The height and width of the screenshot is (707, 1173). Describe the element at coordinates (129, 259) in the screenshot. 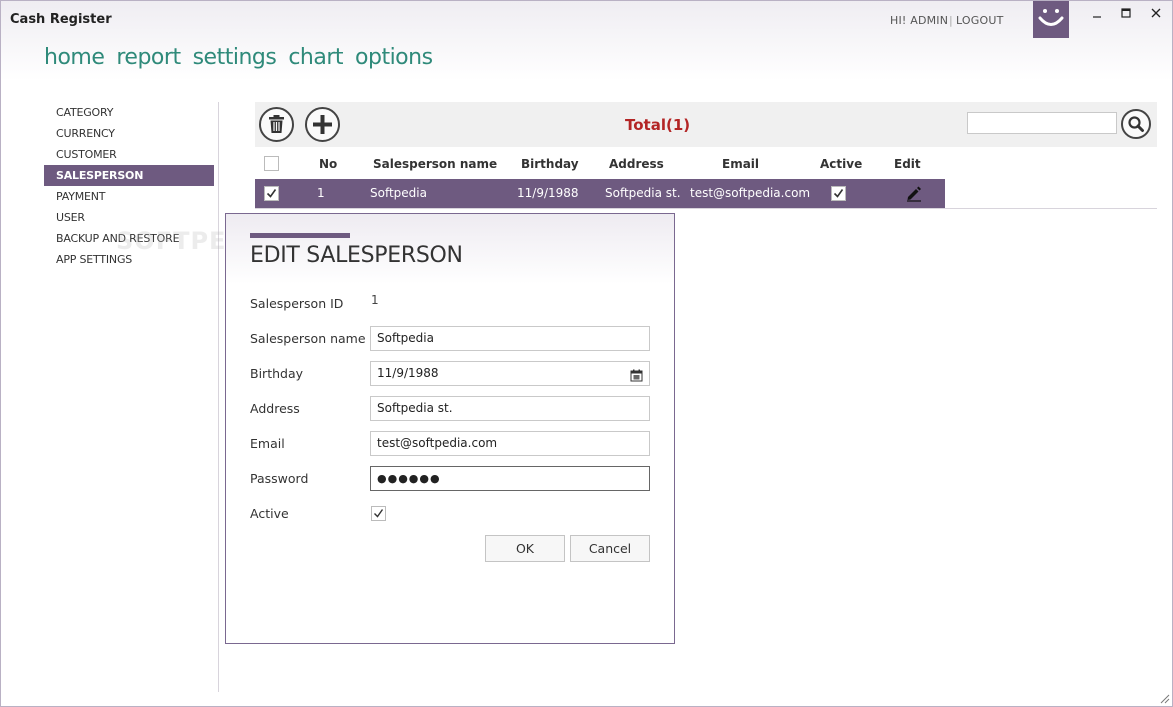

I see `sidebar-item-app-settings: APP SETTINGS` at that location.